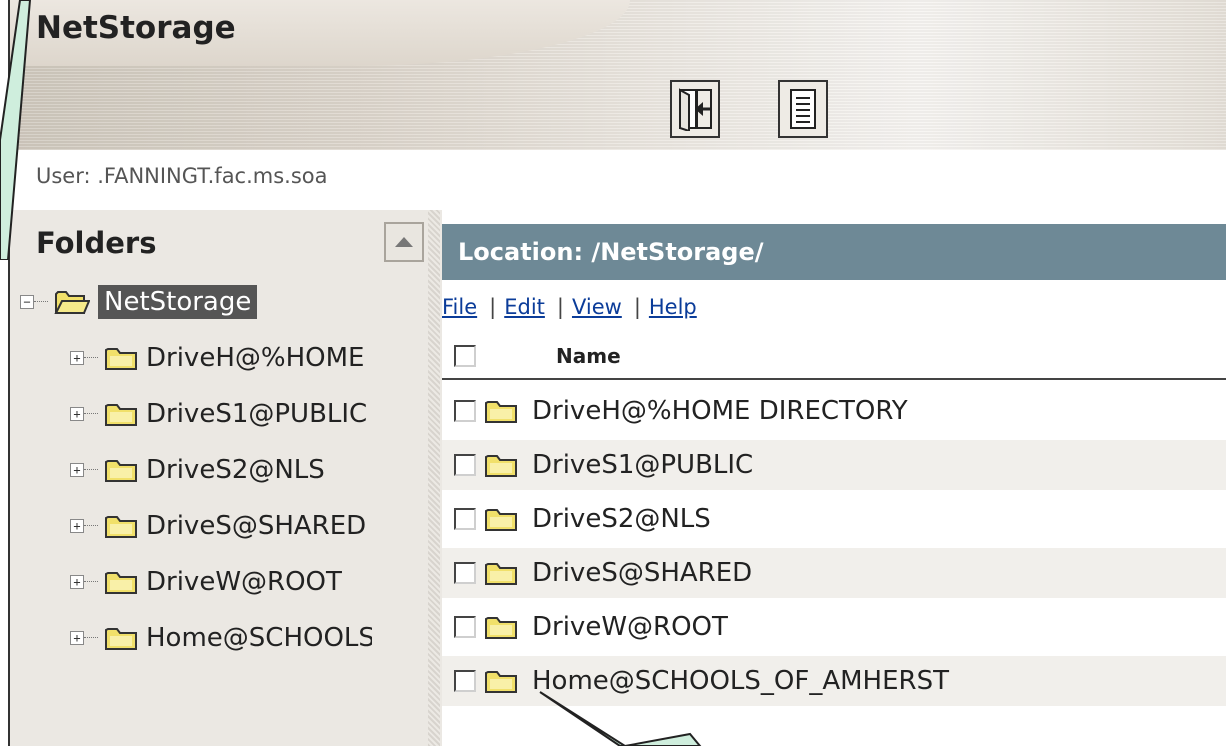  What do you see at coordinates (465, 356) in the screenshot?
I see `select-all-checkbox` at bounding box center [465, 356].